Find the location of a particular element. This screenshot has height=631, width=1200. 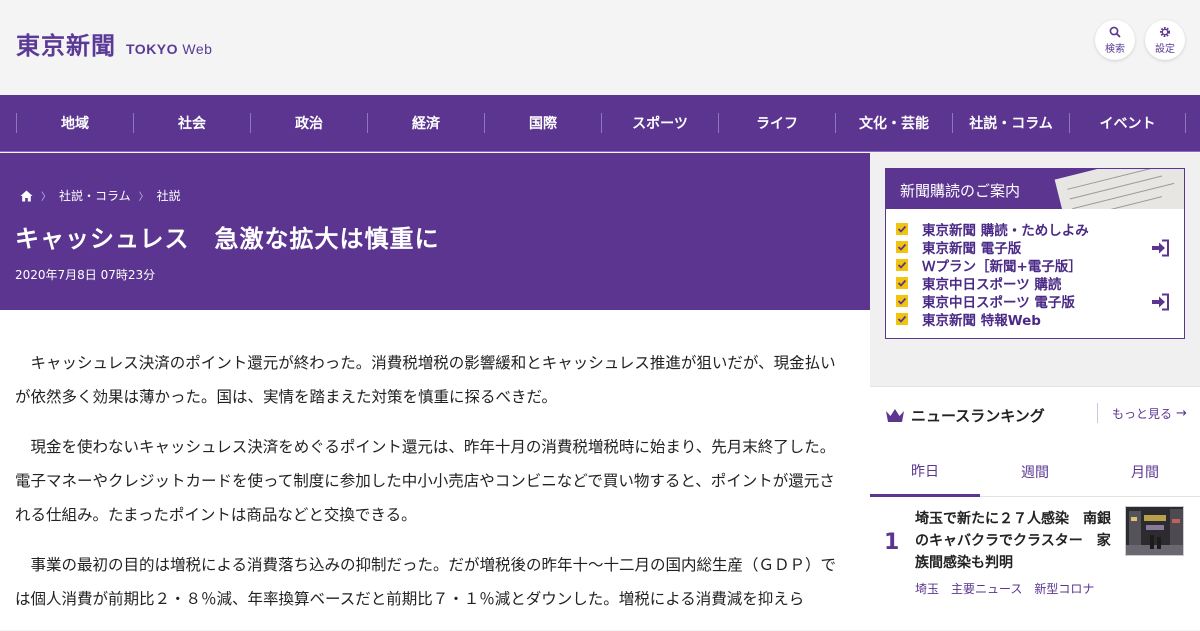

promo-header: 新聞購読のご案内 is located at coordinates (1035, 189).